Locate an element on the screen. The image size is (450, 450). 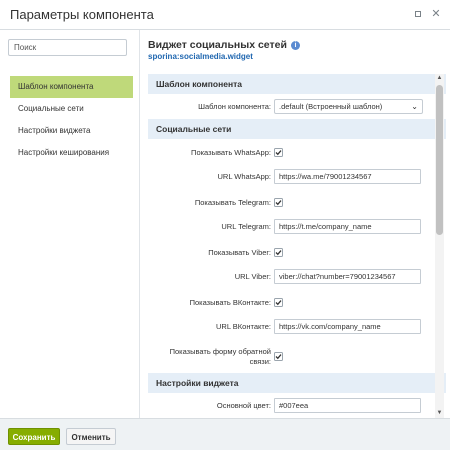
url-whatsapp-row: URL WhatsApp: is located at coordinates (291, 176).